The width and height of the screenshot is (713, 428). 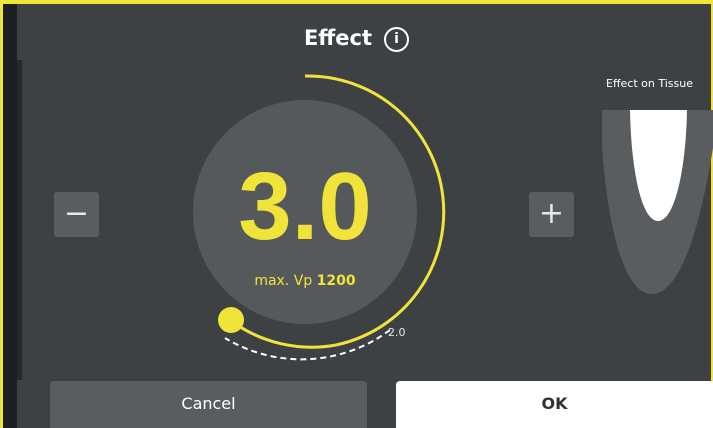 What do you see at coordinates (283, 281) in the screenshot?
I see `max-vp-prefix: max. Vp` at bounding box center [283, 281].